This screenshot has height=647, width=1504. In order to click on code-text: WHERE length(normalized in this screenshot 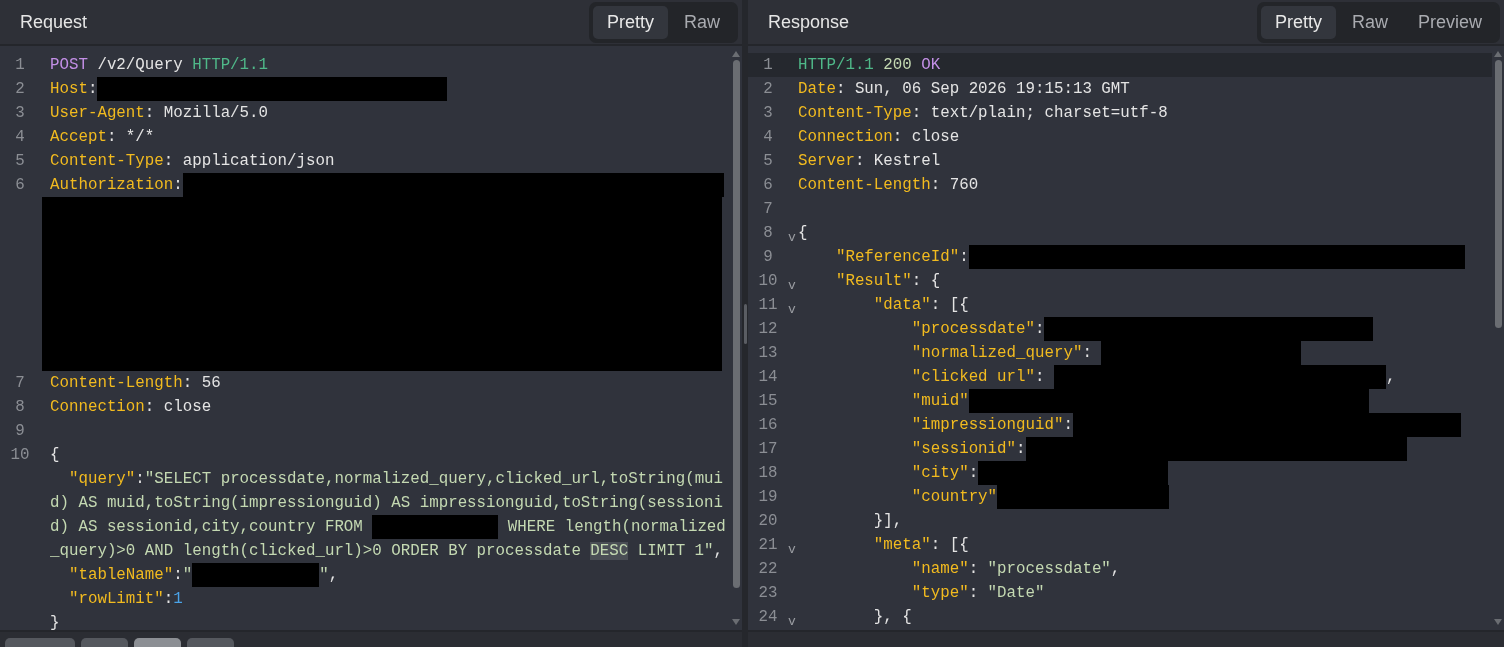, I will do `click(616, 527)`.